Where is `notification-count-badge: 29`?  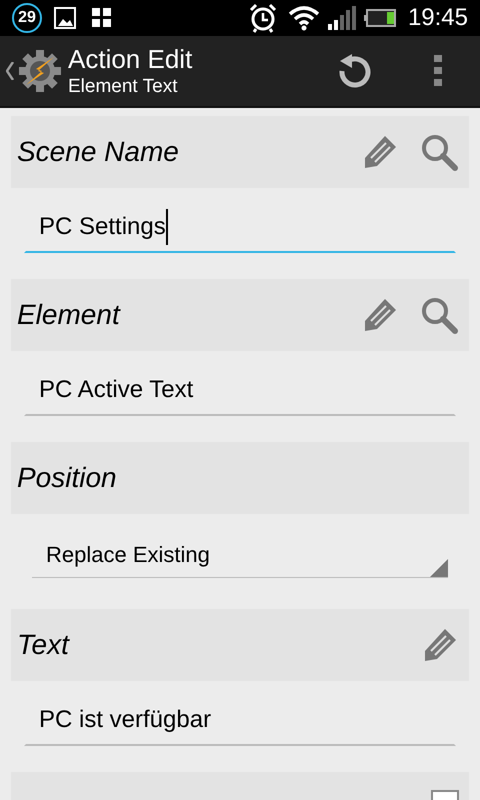 notification-count-badge: 29 is located at coordinates (27, 18).